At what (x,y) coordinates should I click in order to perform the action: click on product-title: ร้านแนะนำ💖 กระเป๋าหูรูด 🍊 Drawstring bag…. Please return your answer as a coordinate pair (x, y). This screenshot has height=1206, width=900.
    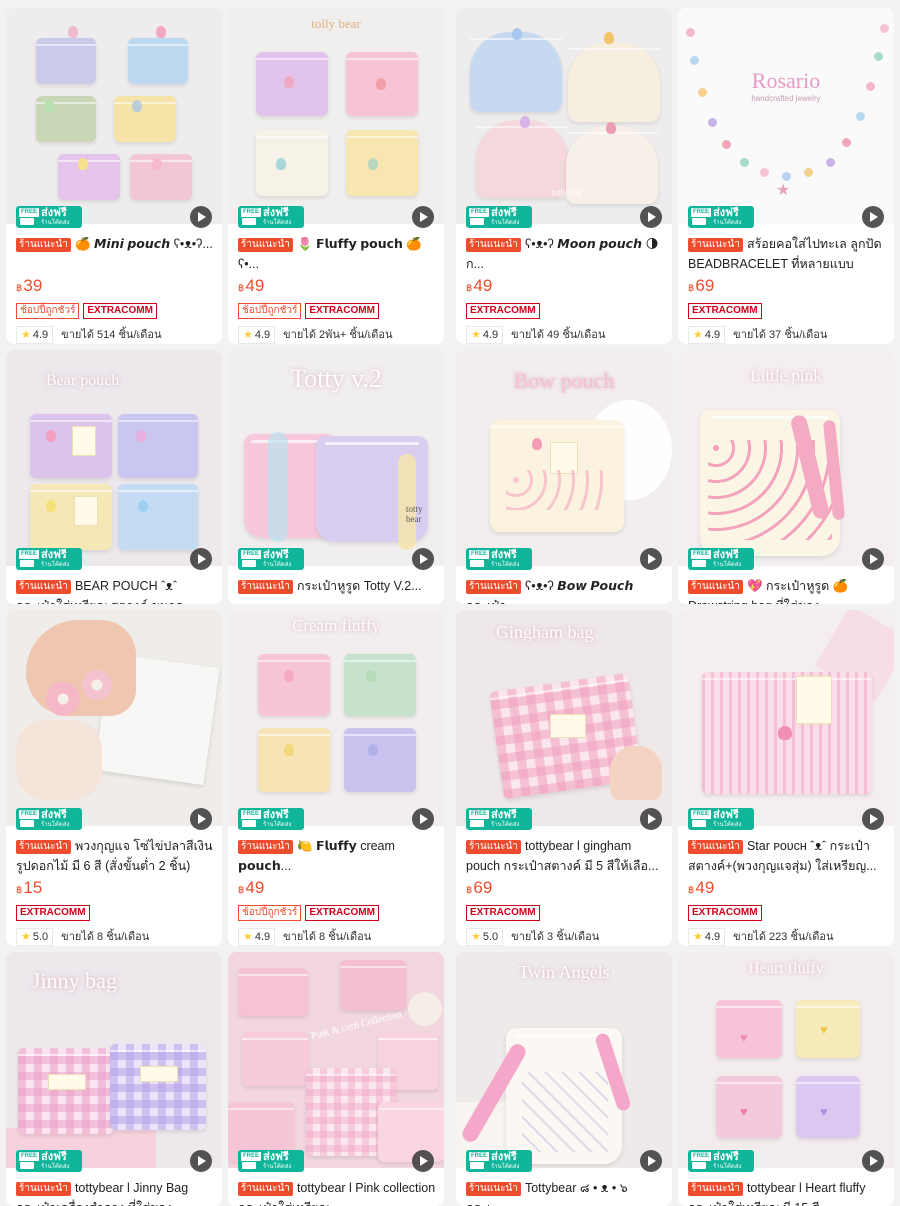
    Looking at the image, I should click on (787, 590).